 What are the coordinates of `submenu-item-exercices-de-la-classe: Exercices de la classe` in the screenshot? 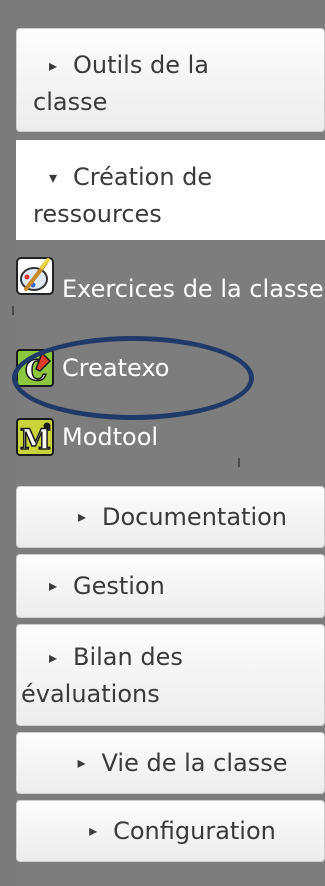 It's located at (170, 277).